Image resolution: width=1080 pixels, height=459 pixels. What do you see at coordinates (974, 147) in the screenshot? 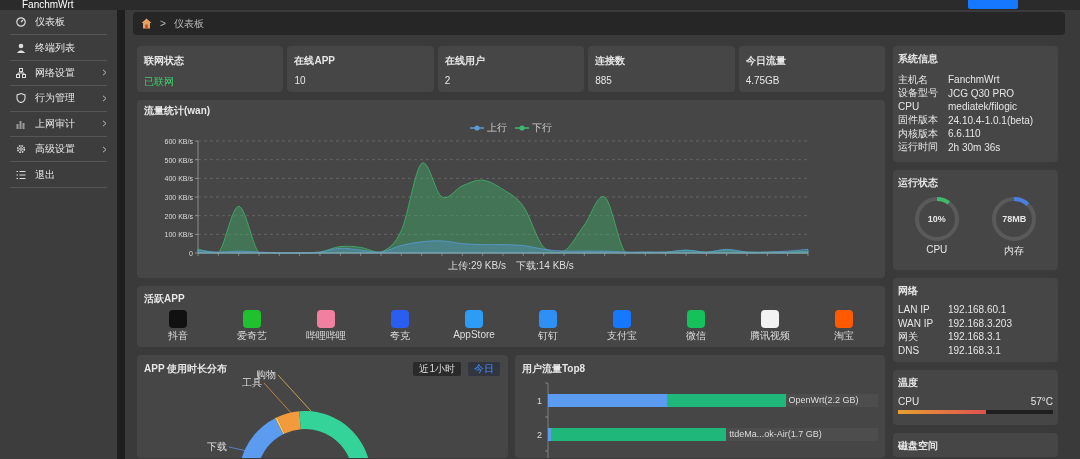
I see `info-value: 2h 30m 36s` at bounding box center [974, 147].